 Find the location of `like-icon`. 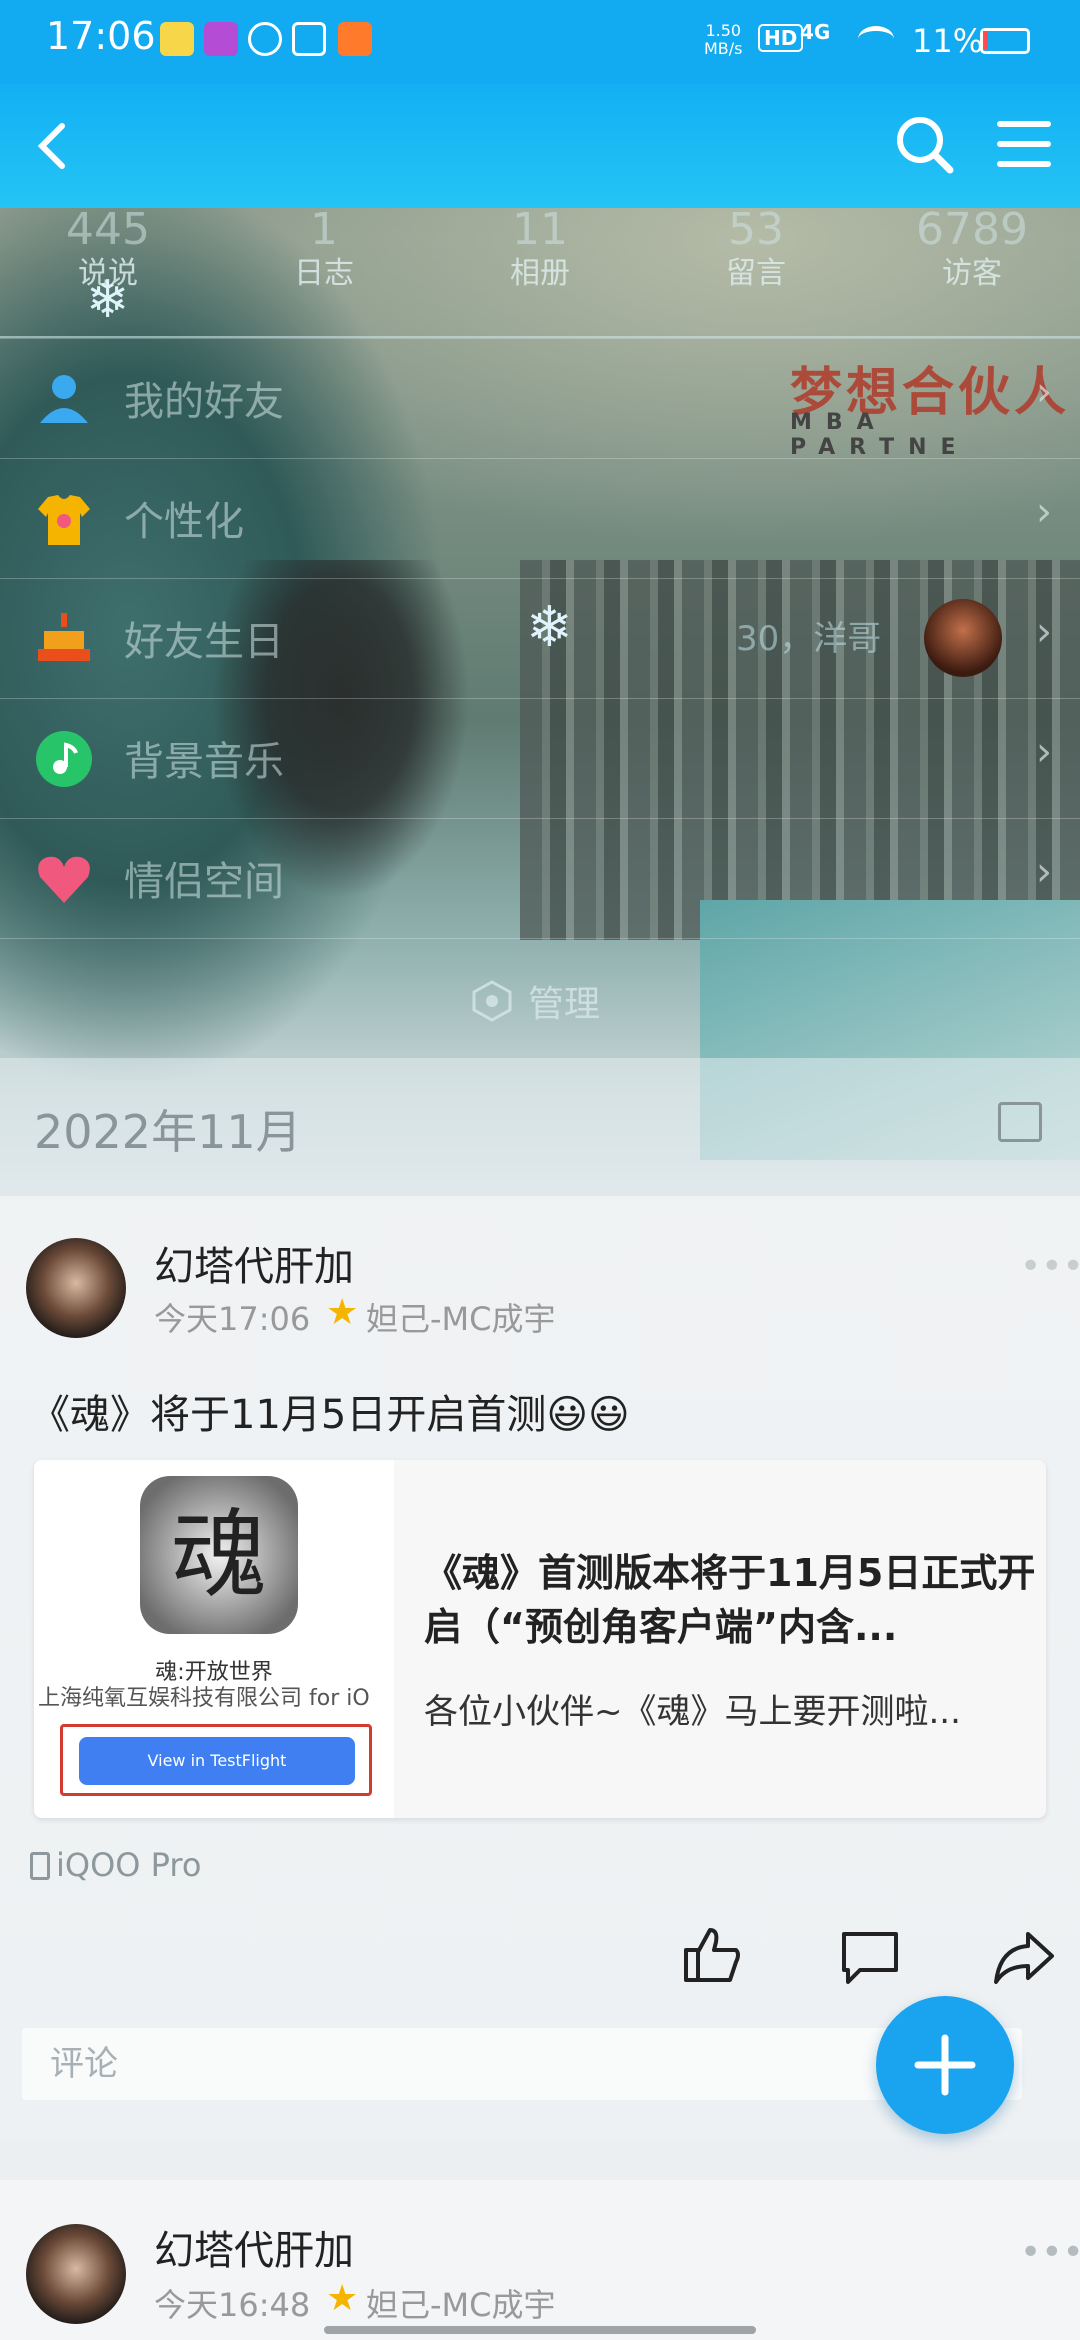

like-icon is located at coordinates (712, 1954).